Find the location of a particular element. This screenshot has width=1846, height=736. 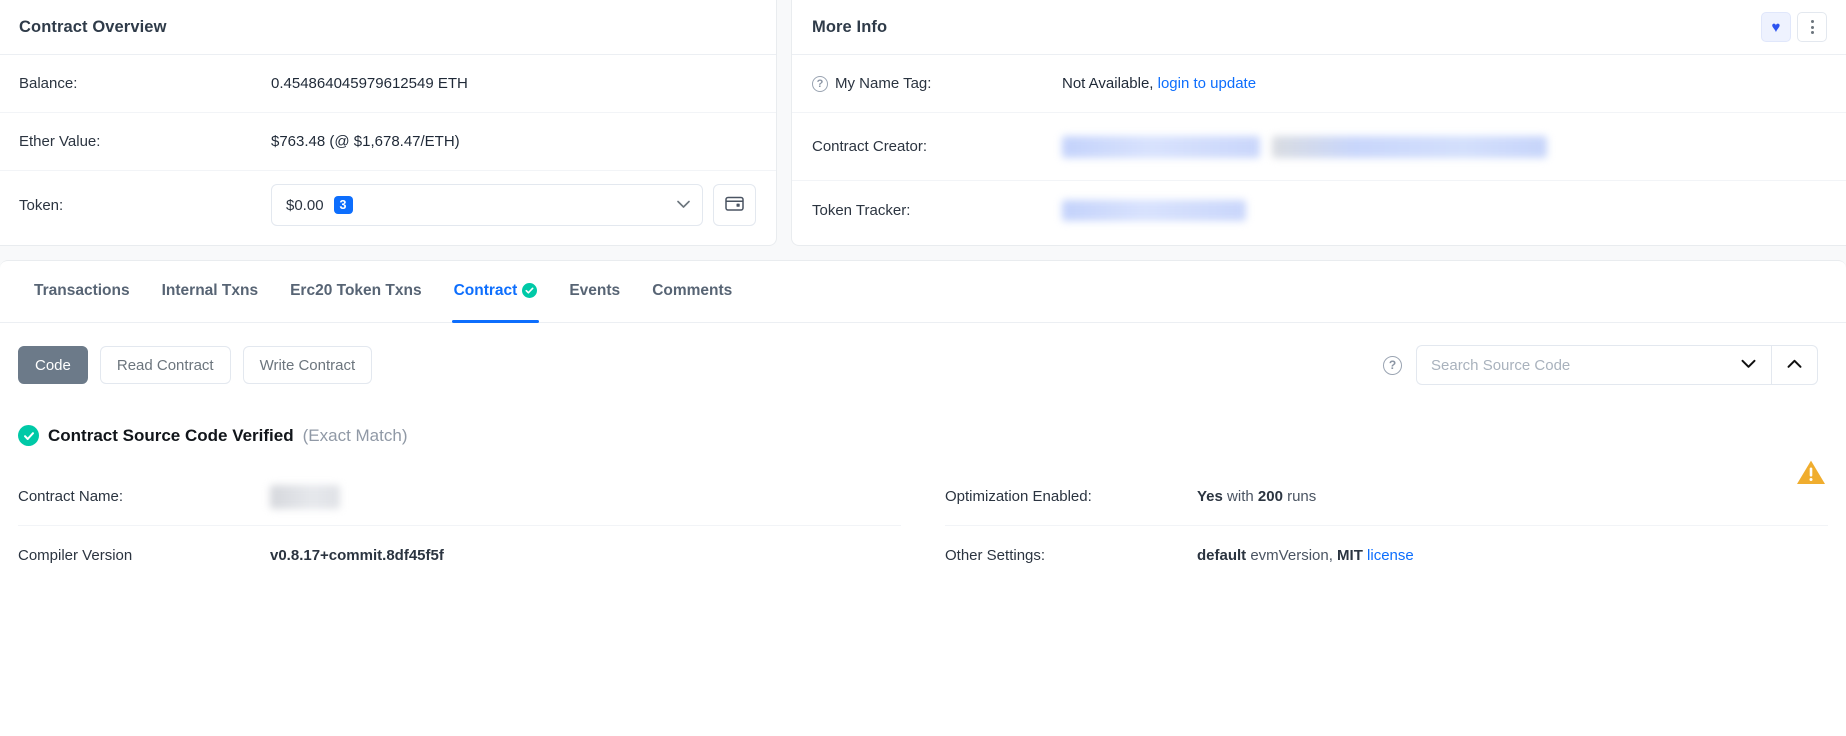

my-name-tag-label: My Name Tag: is located at coordinates (883, 83).